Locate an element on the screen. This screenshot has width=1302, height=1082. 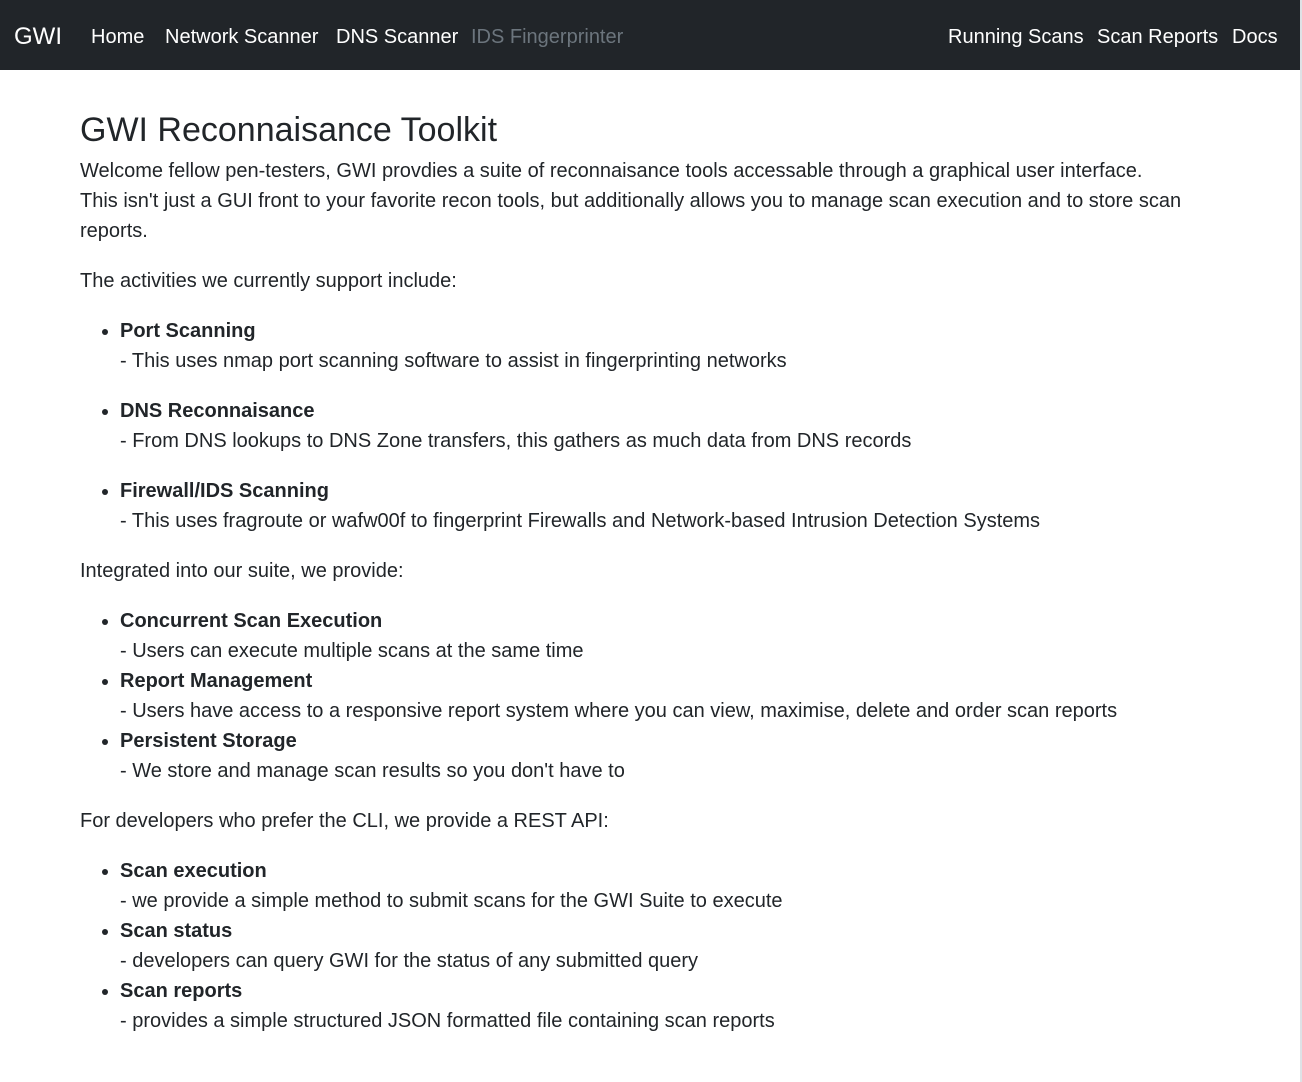
nav-link-dns-scanner: DNS Scanner is located at coordinates (397, 37).